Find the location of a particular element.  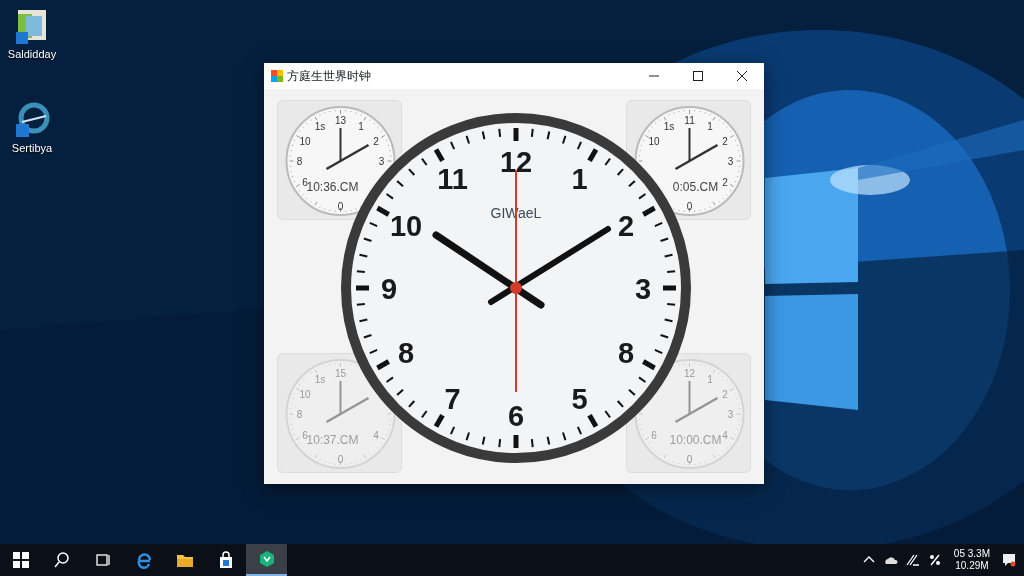

desktop-icon-label: Sertibya is located at coordinates (32, 148).